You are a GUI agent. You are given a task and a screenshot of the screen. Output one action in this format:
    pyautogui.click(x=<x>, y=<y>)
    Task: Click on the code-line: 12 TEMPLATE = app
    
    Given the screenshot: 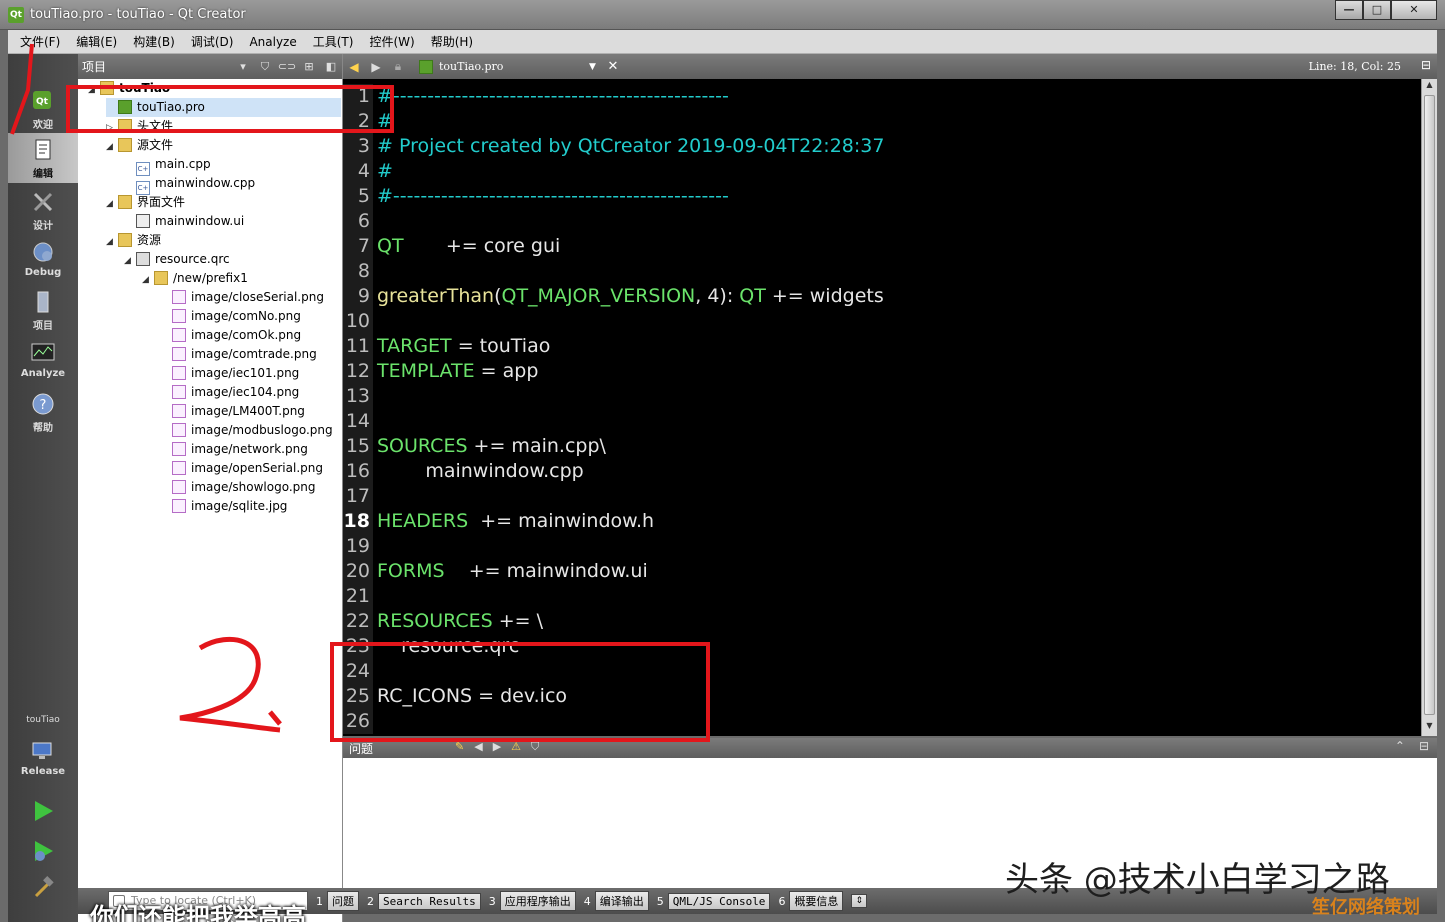 What is the action you would take?
    pyautogui.click(x=882, y=371)
    